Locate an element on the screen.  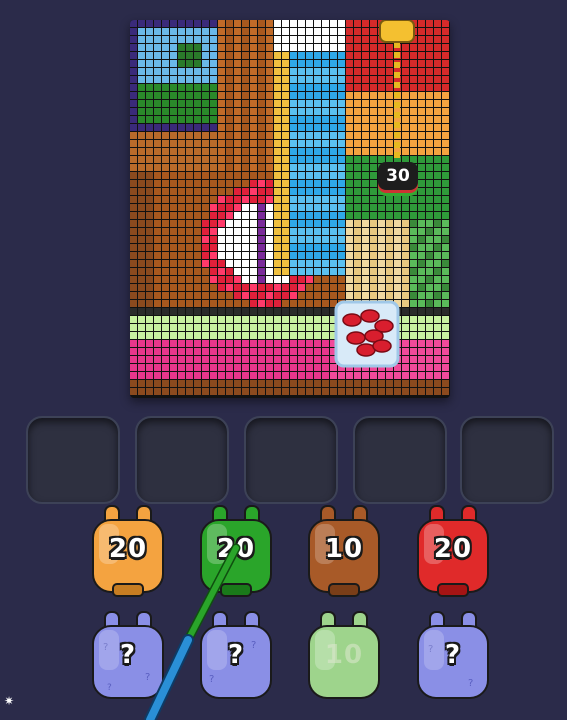
sparkle-icon: ✷ is located at coordinates (9, 701).